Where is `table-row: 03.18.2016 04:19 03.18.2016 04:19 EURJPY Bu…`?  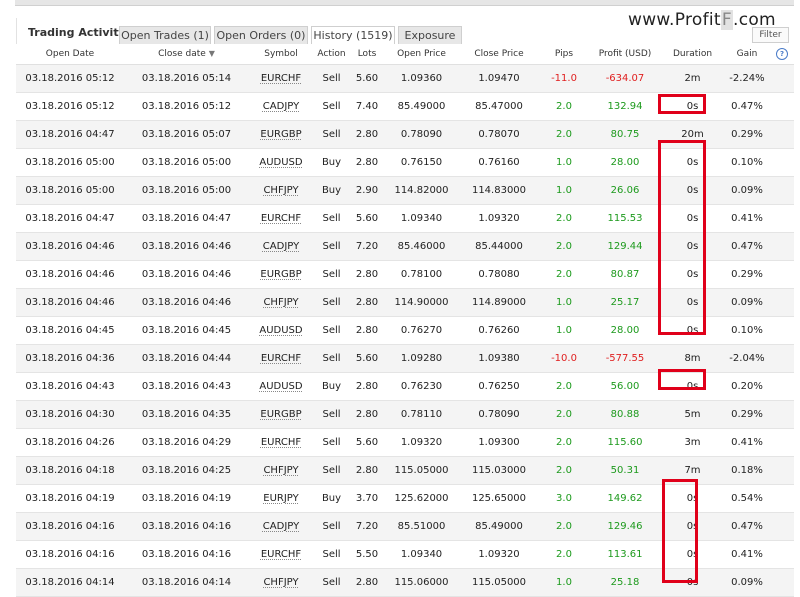
table-row: 03.18.2016 04:19 03.18.2016 04:19 EURJPY Bu… is located at coordinates (405, 498).